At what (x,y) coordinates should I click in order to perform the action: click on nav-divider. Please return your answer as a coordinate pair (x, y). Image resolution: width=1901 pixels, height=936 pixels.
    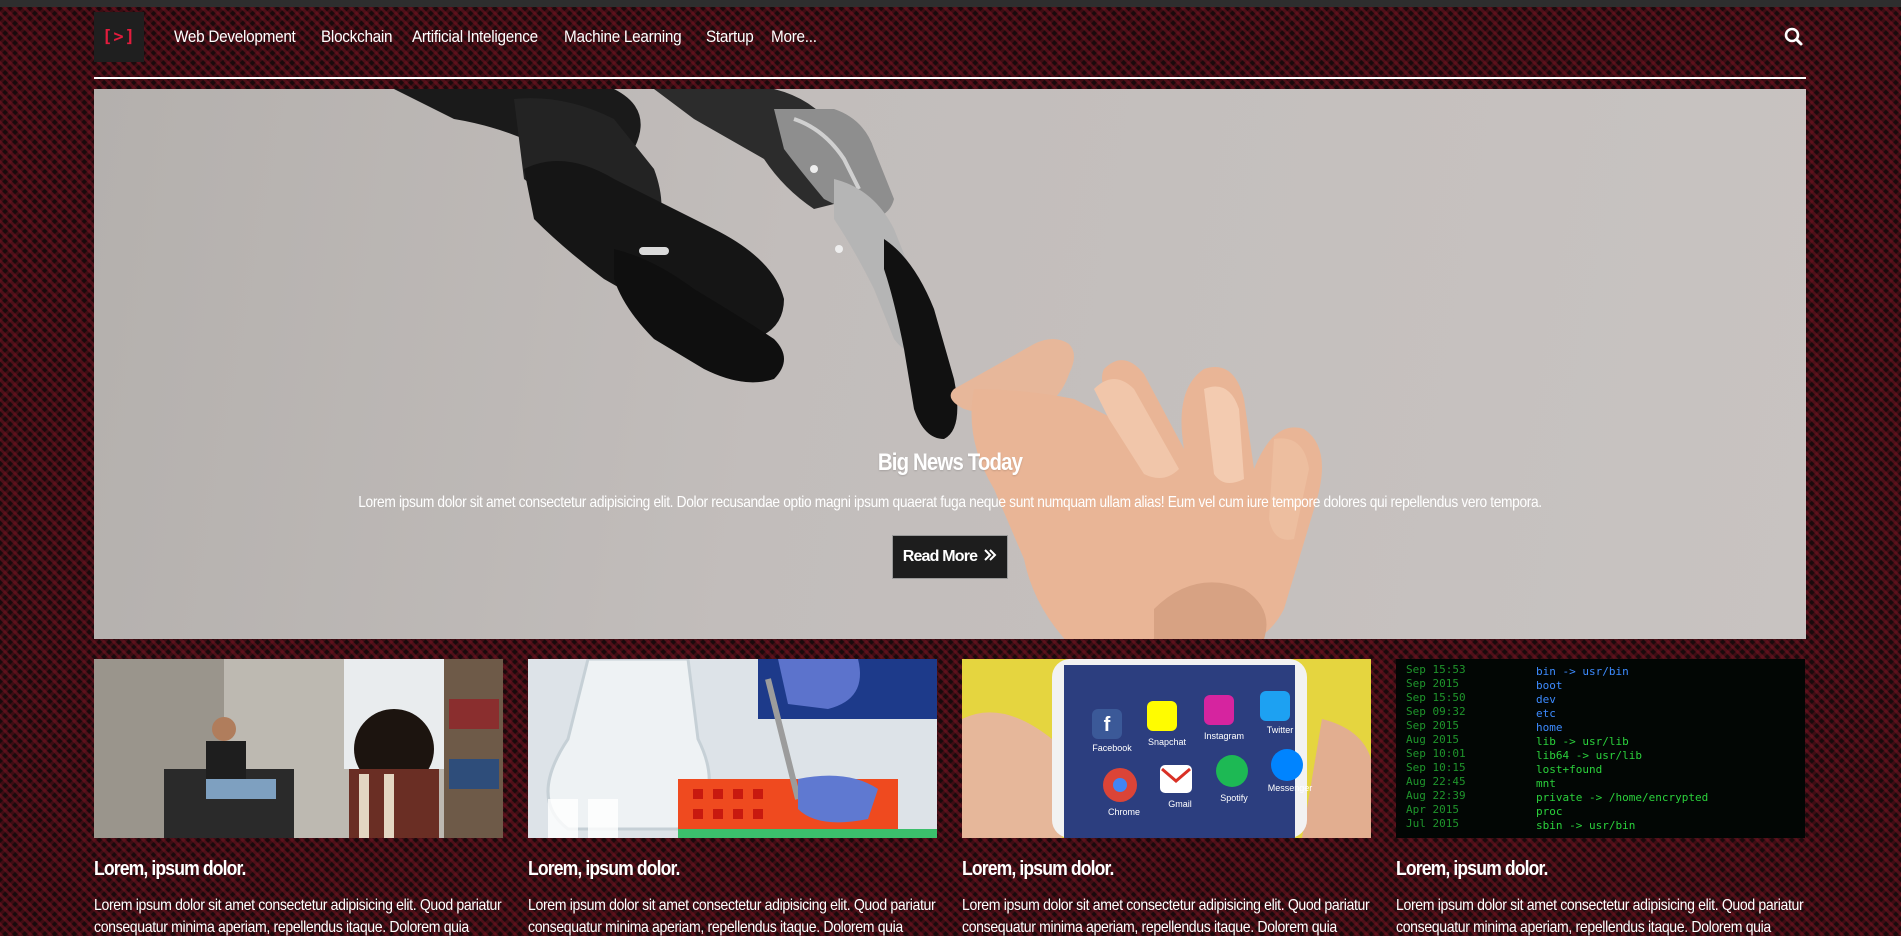
    Looking at the image, I should click on (950, 78).